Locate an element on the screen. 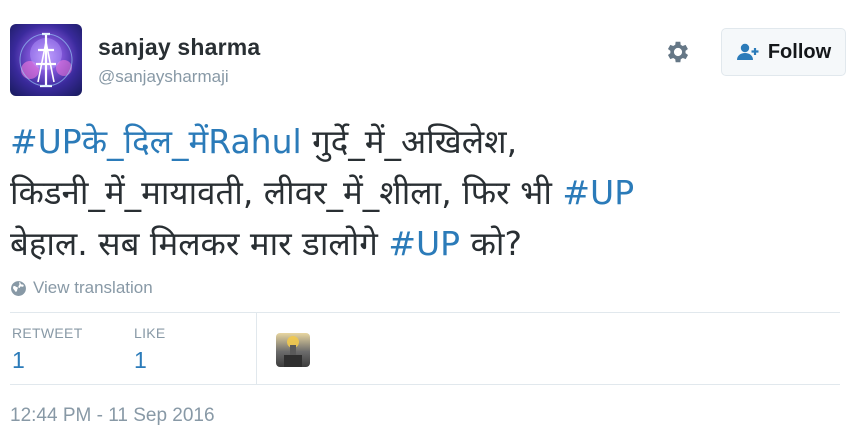  follow-button: Follow is located at coordinates (783, 52).